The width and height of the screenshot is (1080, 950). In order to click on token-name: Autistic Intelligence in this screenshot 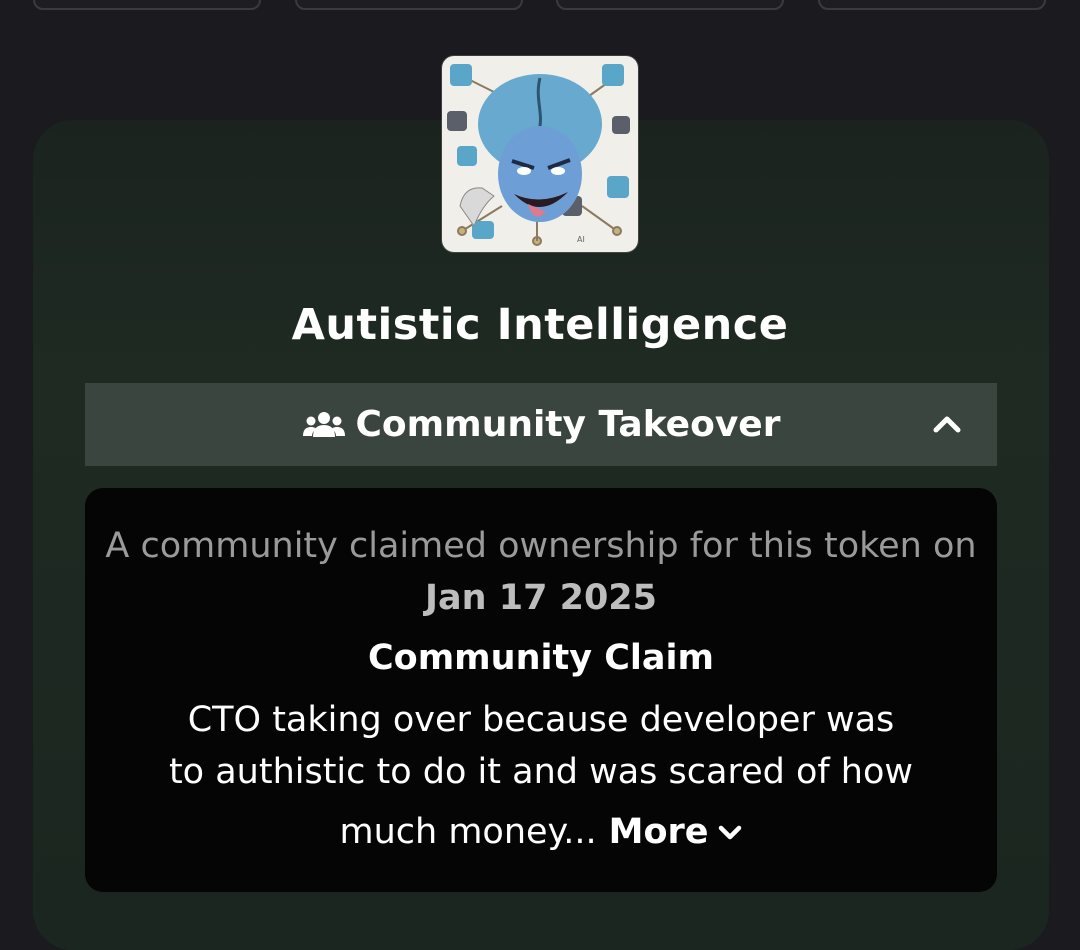, I will do `click(540, 325)`.